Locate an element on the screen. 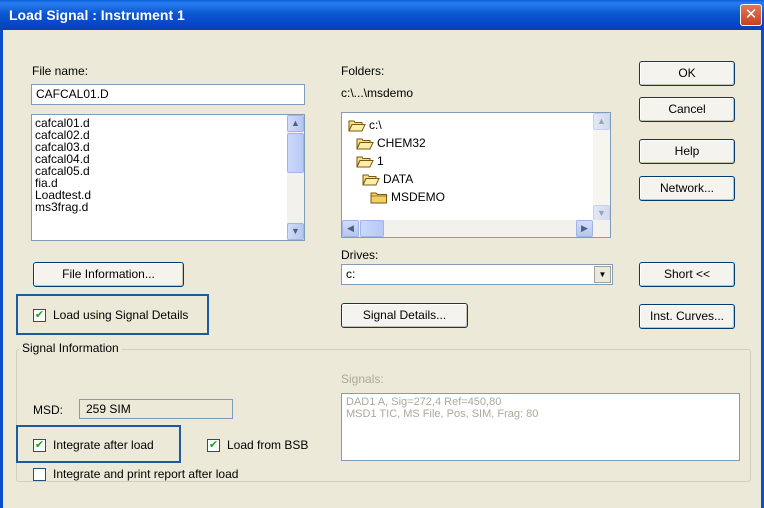 Image resolution: width=764 pixels, height=508 pixels. signal-info-title: Signal Information is located at coordinates (70, 348).